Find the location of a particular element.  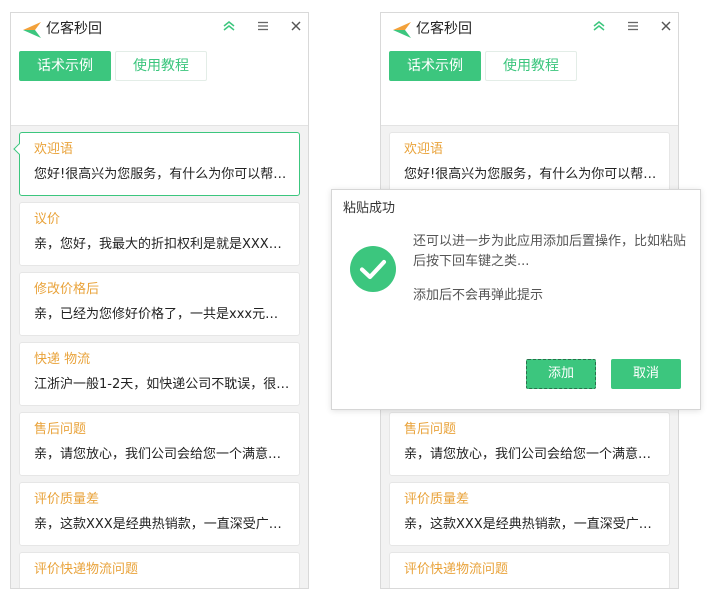

item-title: 修改价格后 is located at coordinates (67, 289).